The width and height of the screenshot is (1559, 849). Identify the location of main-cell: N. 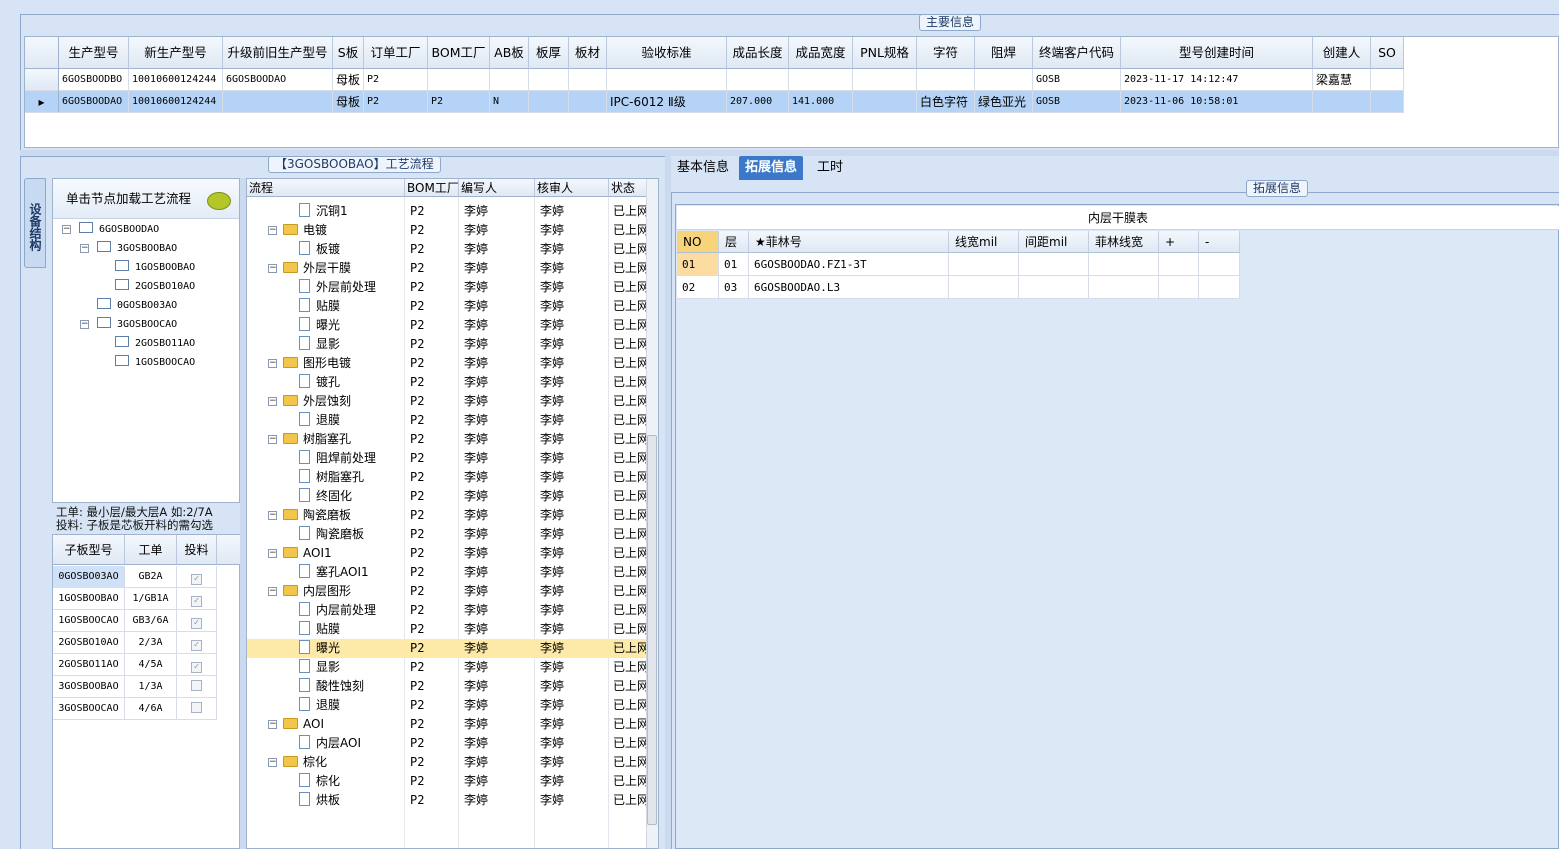
(509, 102).